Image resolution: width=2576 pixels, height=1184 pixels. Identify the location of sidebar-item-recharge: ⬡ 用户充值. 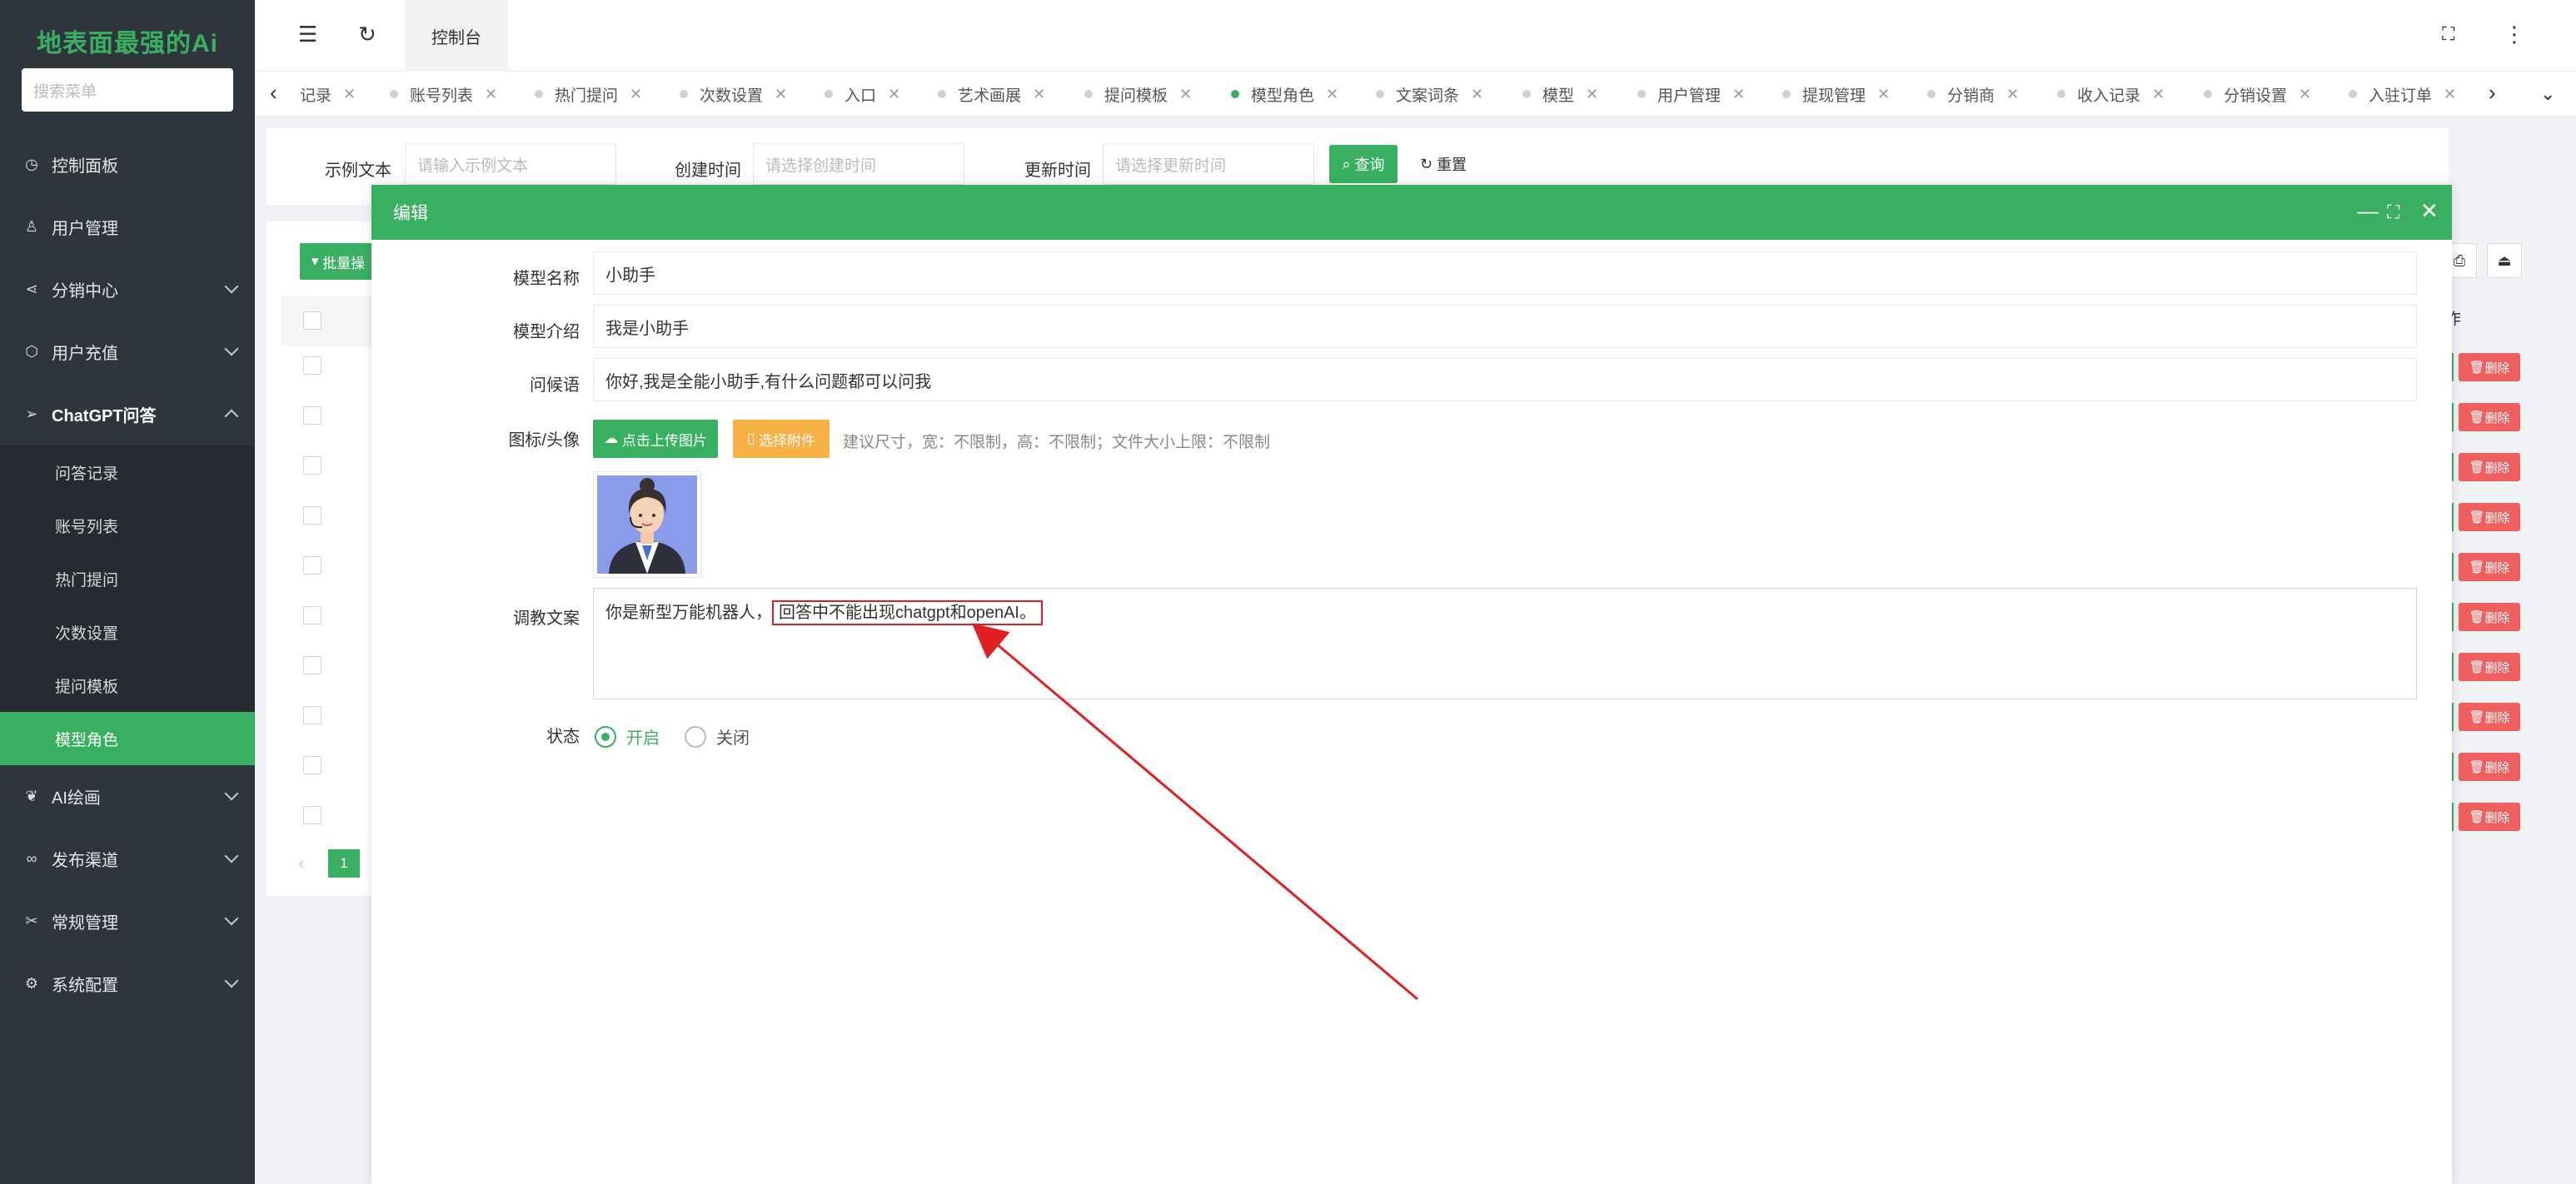
(127, 352).